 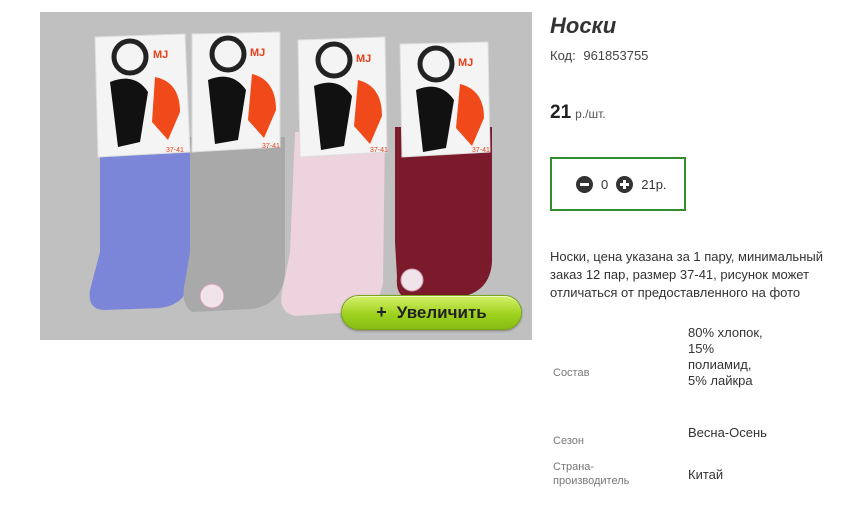 What do you see at coordinates (563, 55) in the screenshot?
I see `sku-label: Код:` at bounding box center [563, 55].